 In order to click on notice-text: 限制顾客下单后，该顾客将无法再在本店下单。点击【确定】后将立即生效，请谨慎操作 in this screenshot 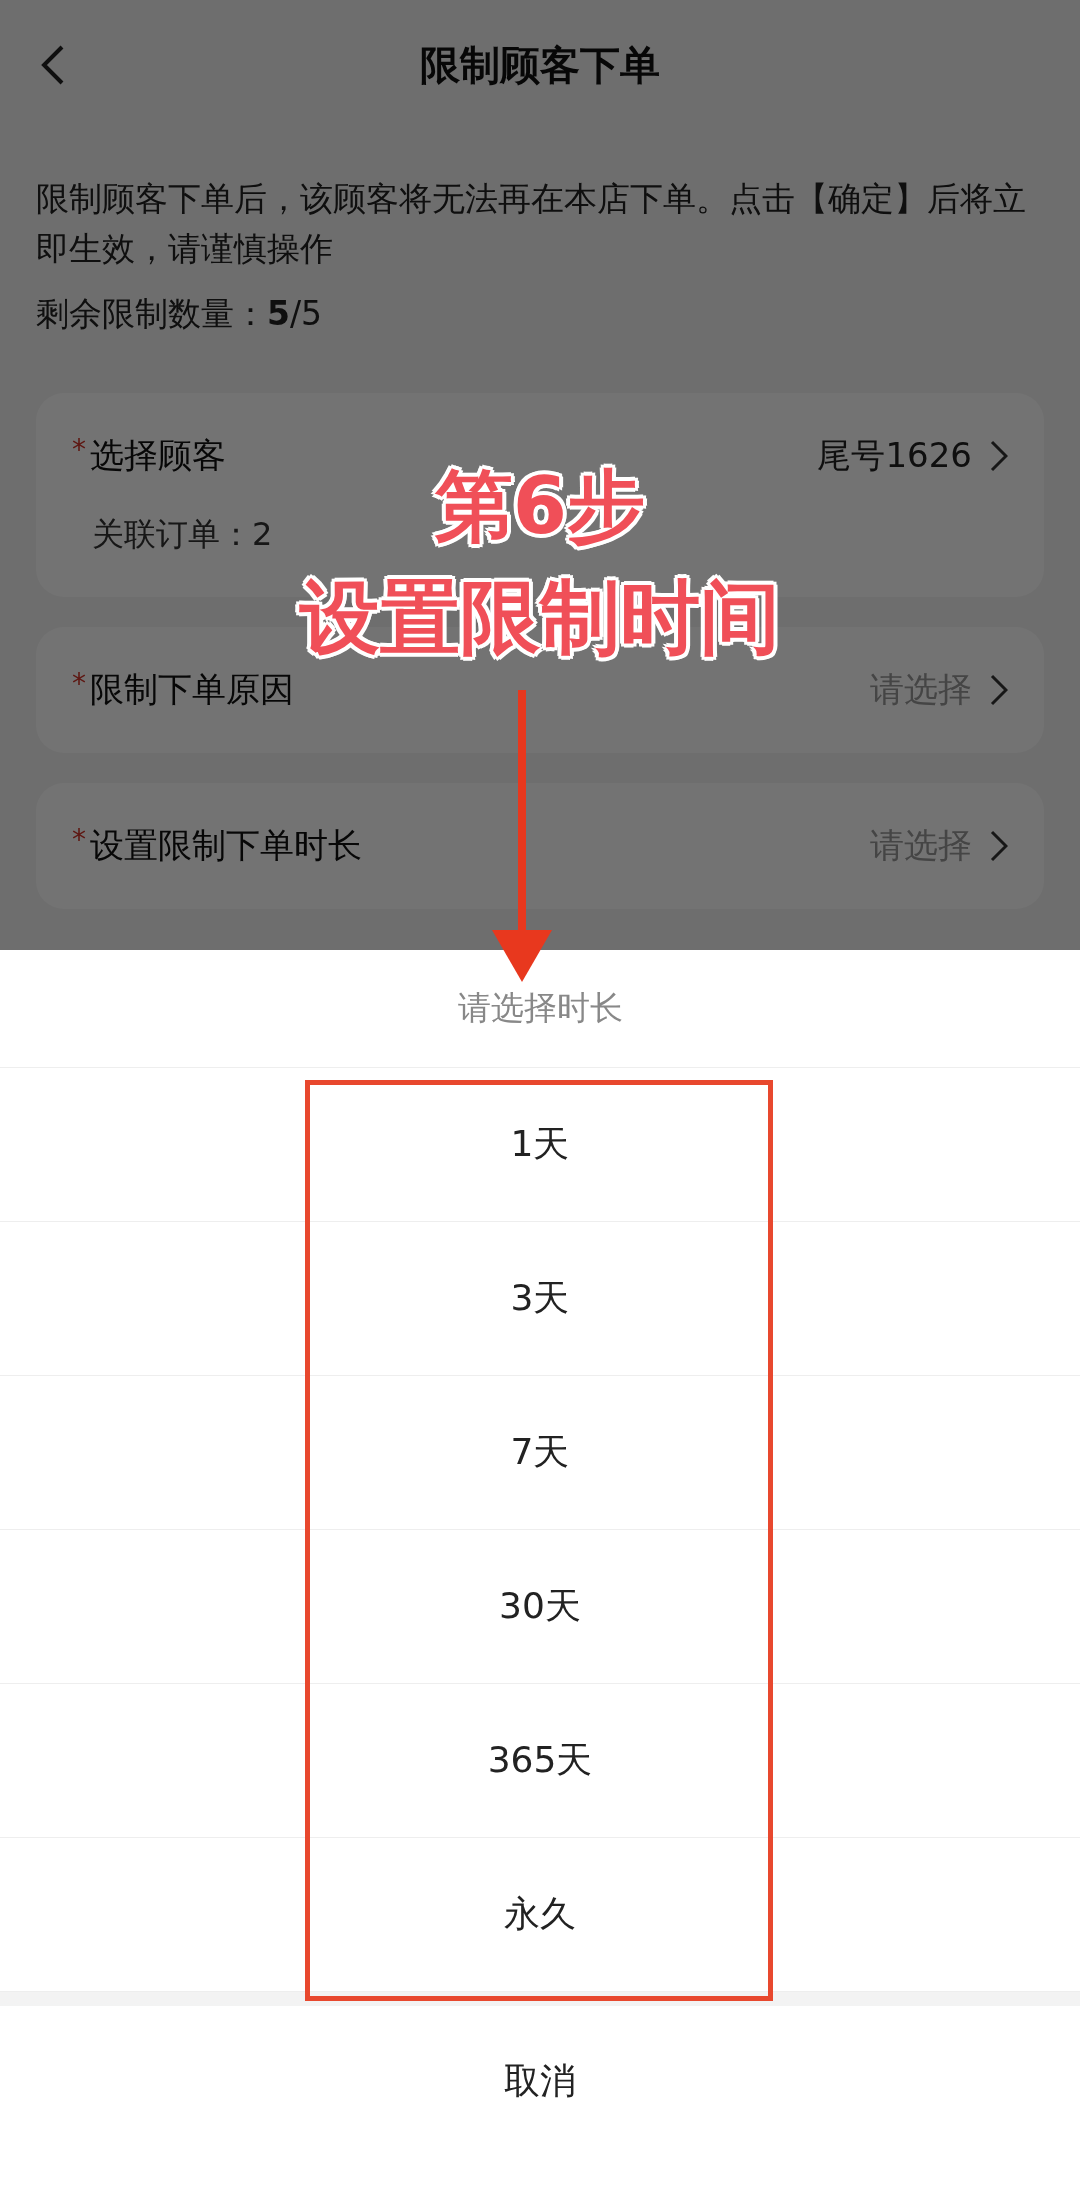, I will do `click(531, 224)`.